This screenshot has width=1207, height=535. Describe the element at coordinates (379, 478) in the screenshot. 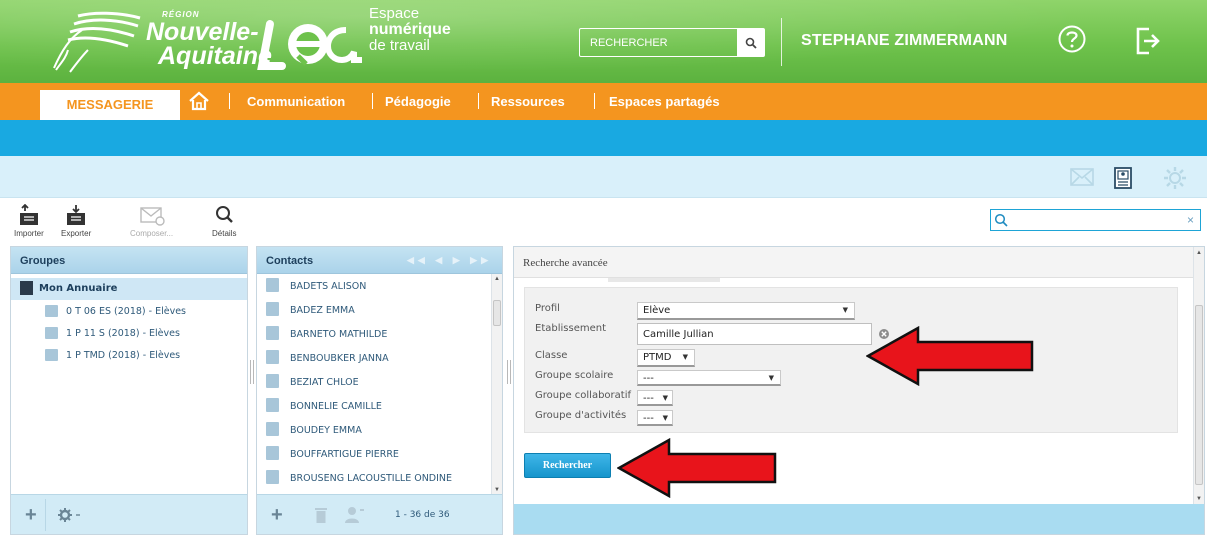

I see `list-item: BROUSENG LACOUSTILLE ONDINE` at that location.